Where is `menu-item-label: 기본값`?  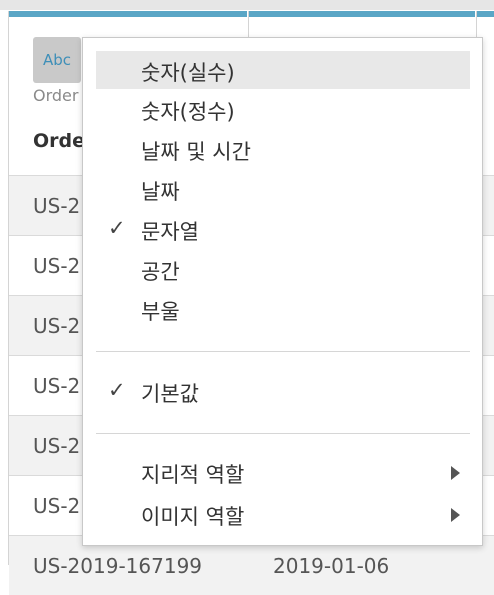 menu-item-label: 기본값 is located at coordinates (170, 394).